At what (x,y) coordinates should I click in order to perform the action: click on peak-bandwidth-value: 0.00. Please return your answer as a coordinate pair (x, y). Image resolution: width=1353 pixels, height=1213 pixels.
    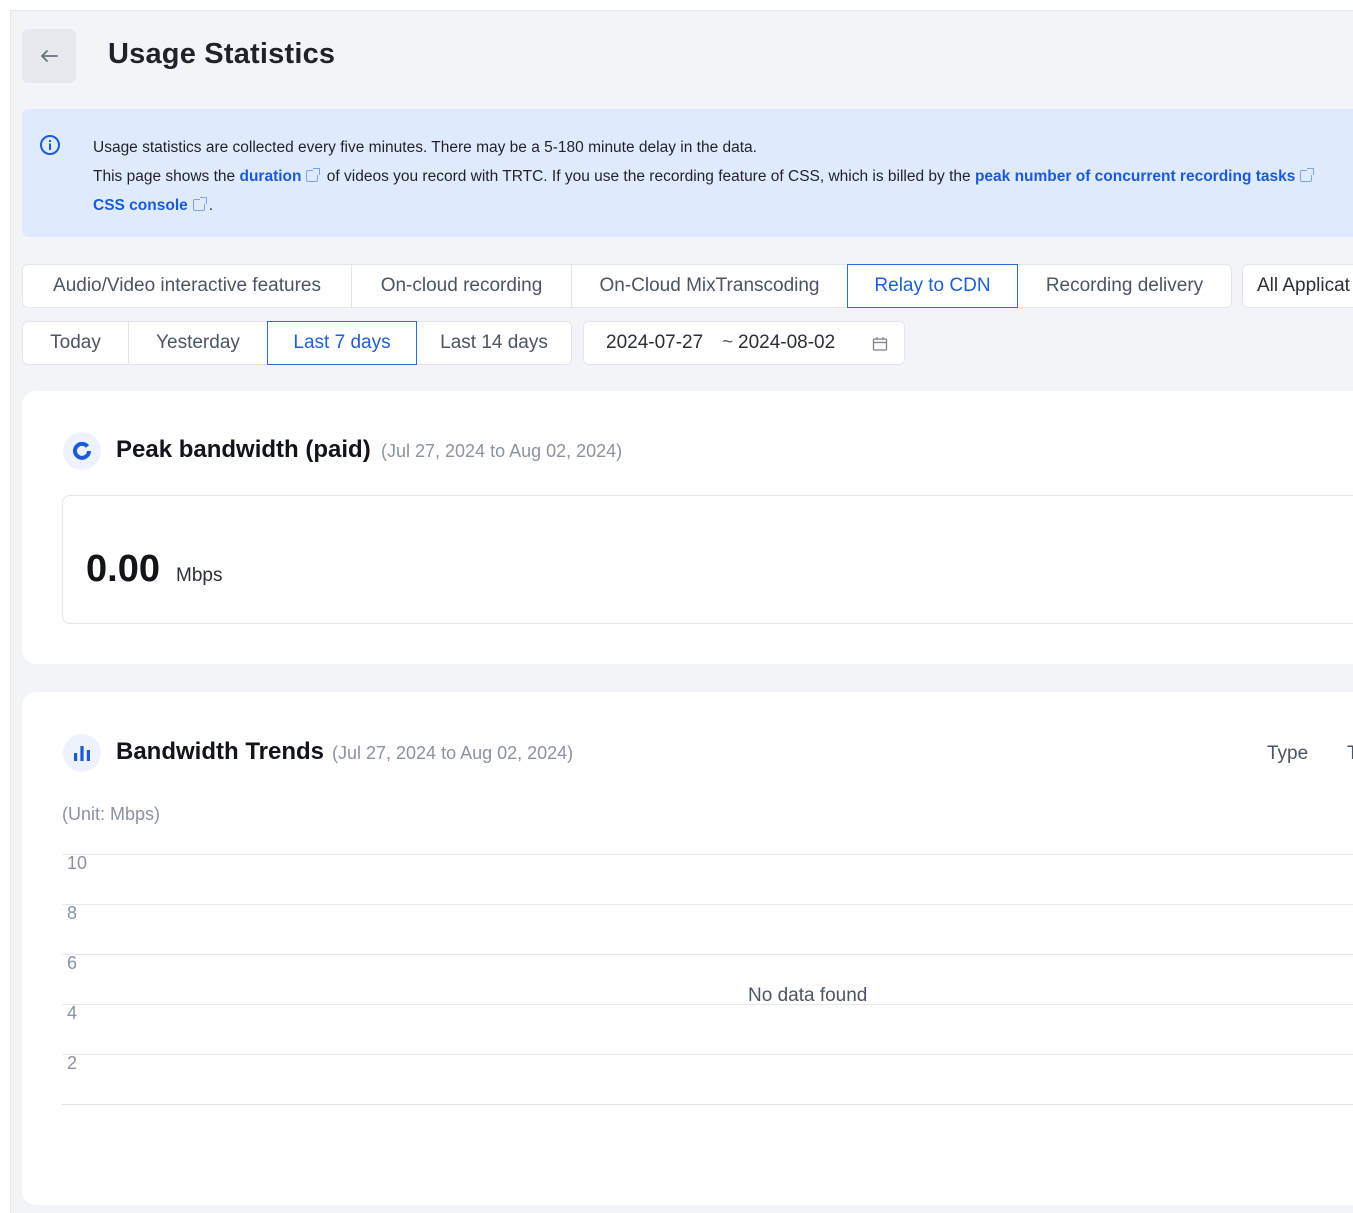
    Looking at the image, I should click on (123, 569).